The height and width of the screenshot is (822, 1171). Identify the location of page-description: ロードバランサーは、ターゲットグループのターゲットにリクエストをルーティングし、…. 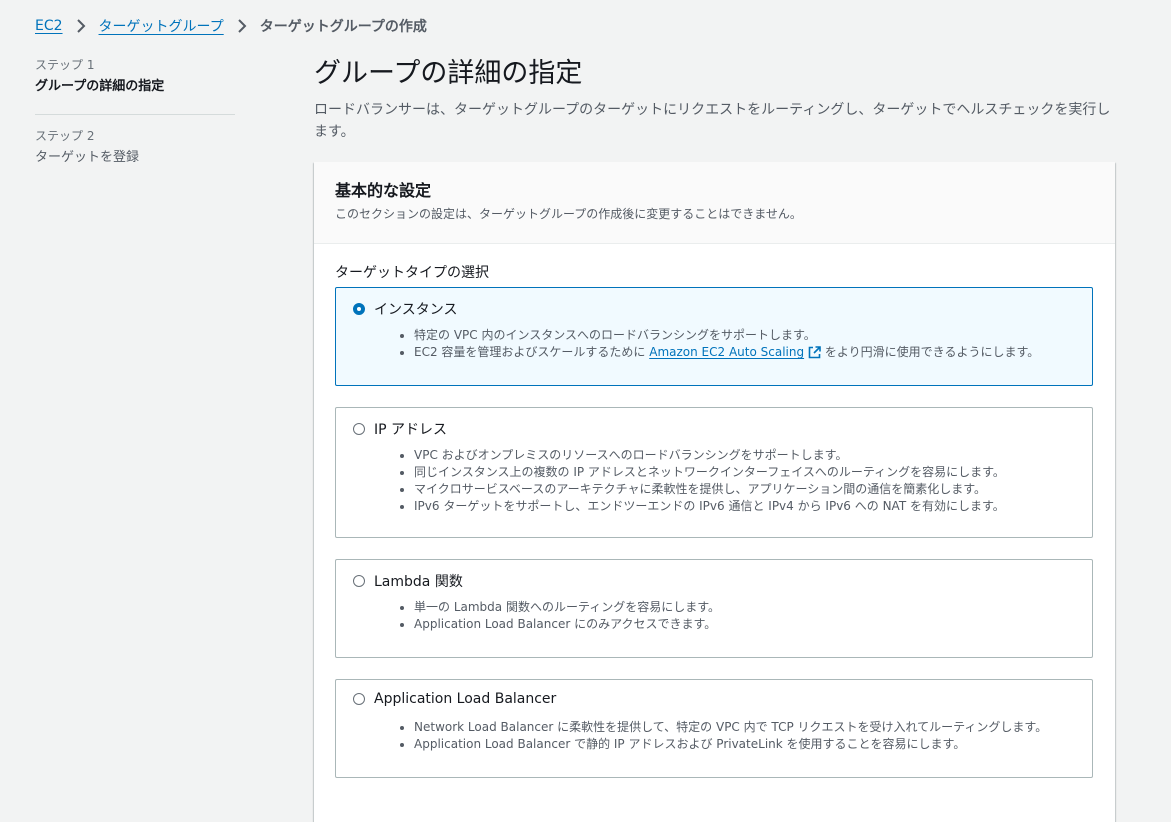
(712, 121).